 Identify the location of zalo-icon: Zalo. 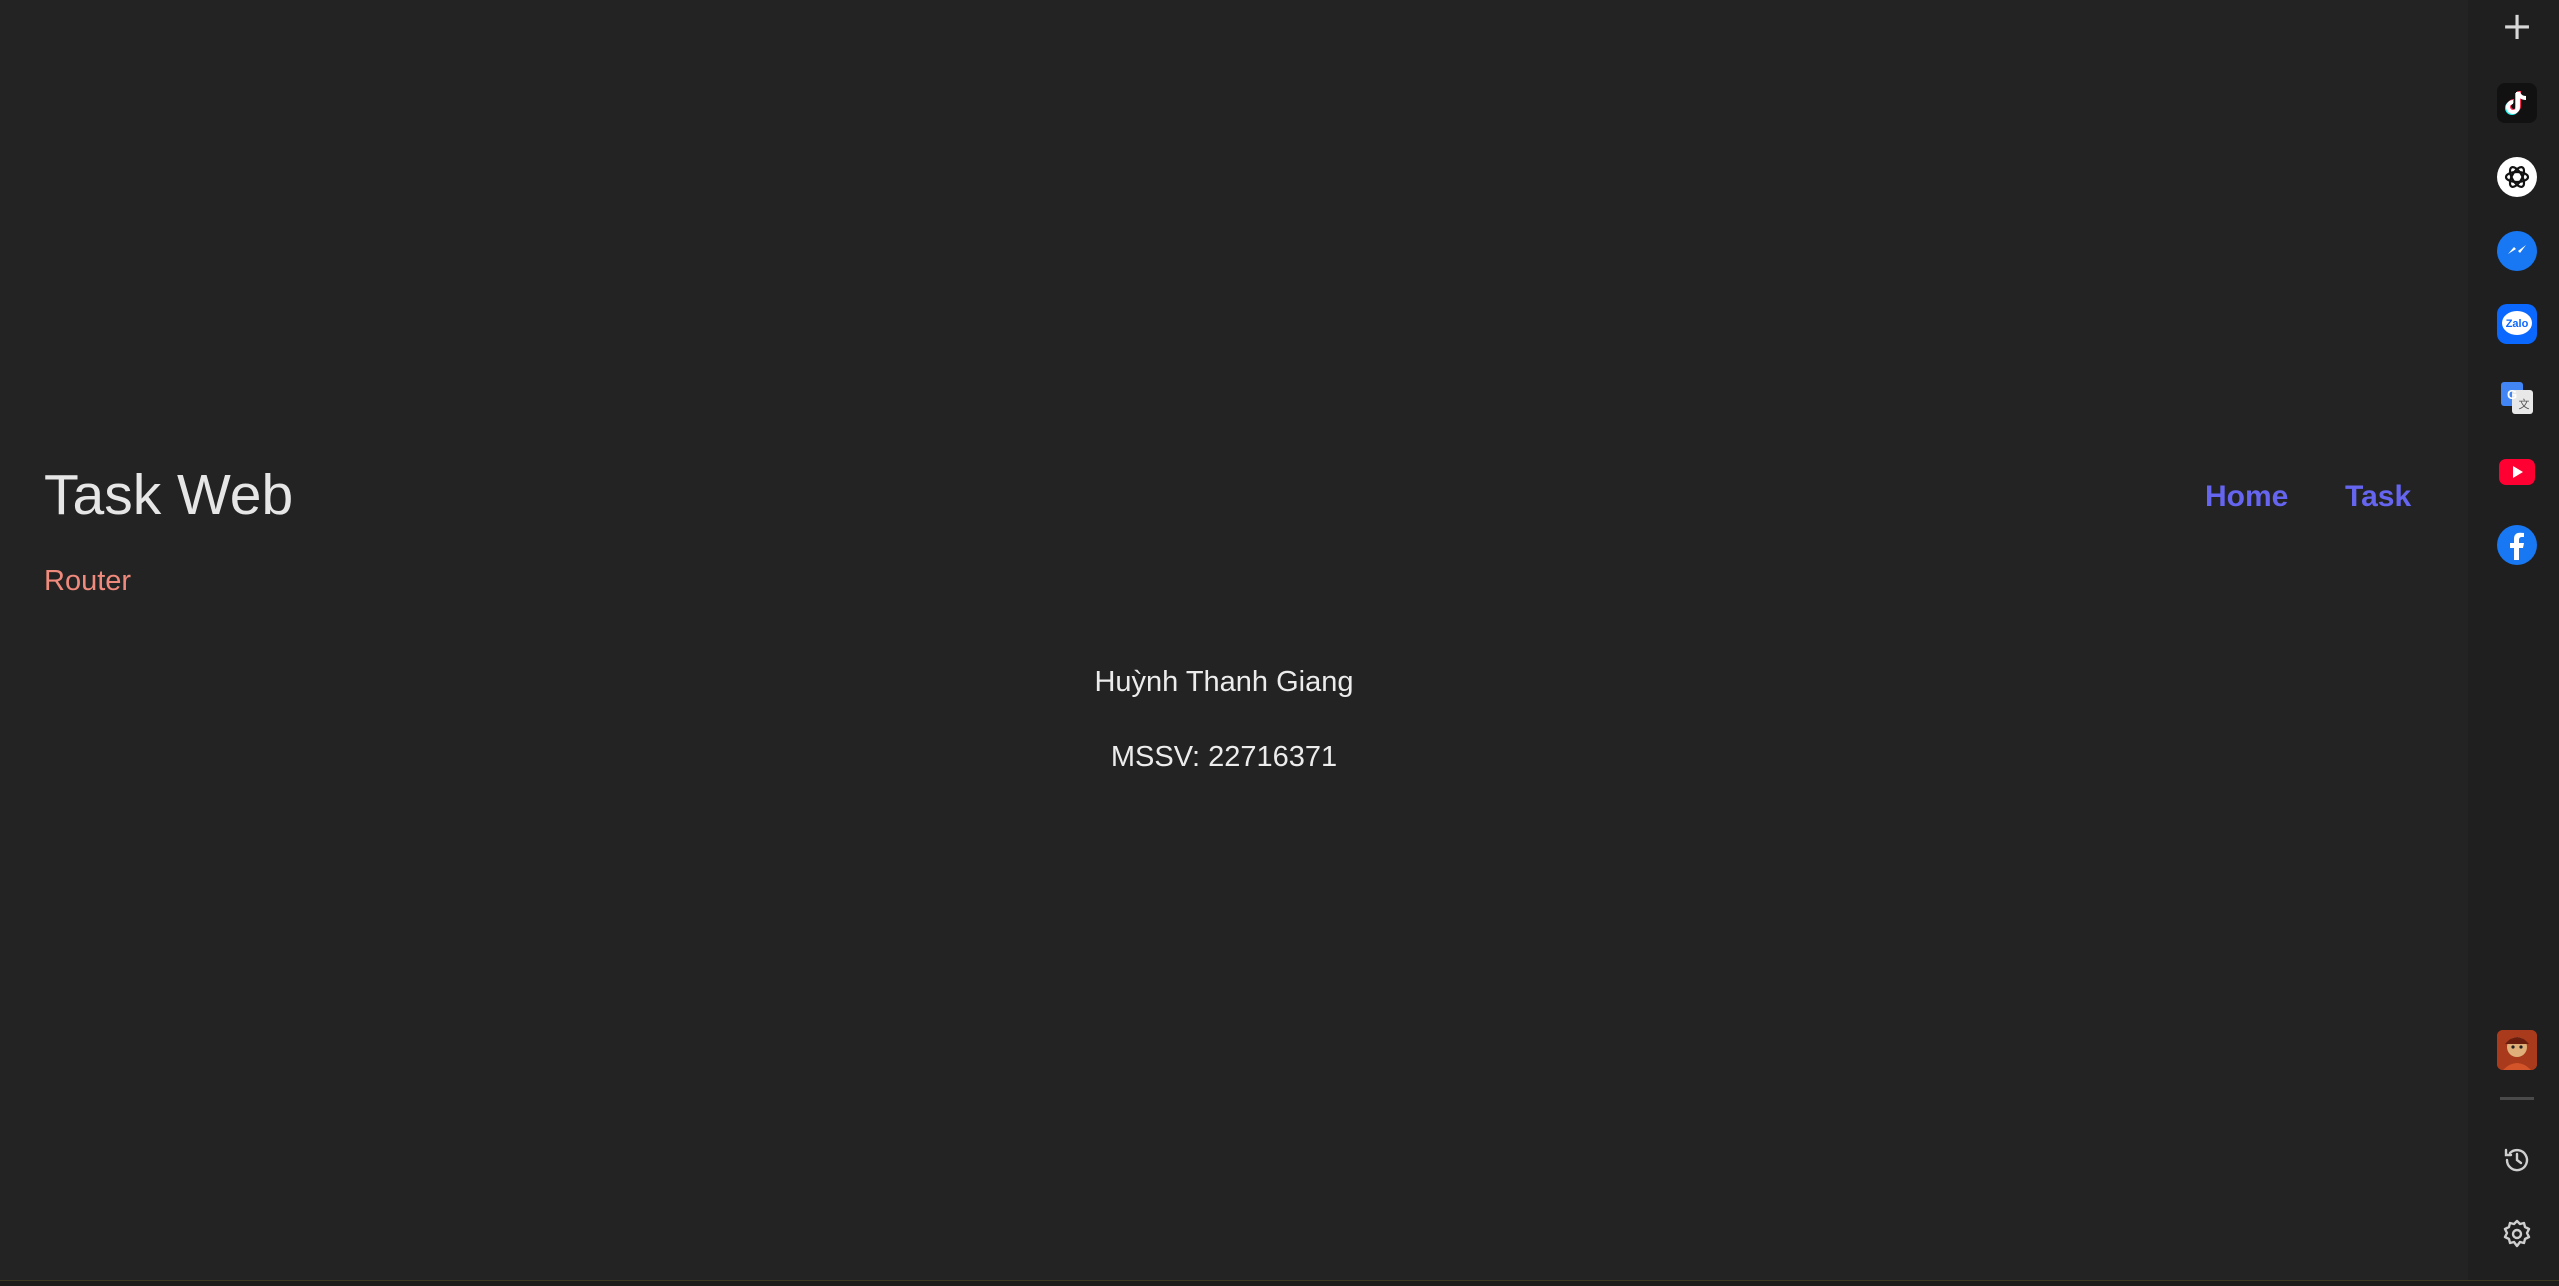
(2517, 324).